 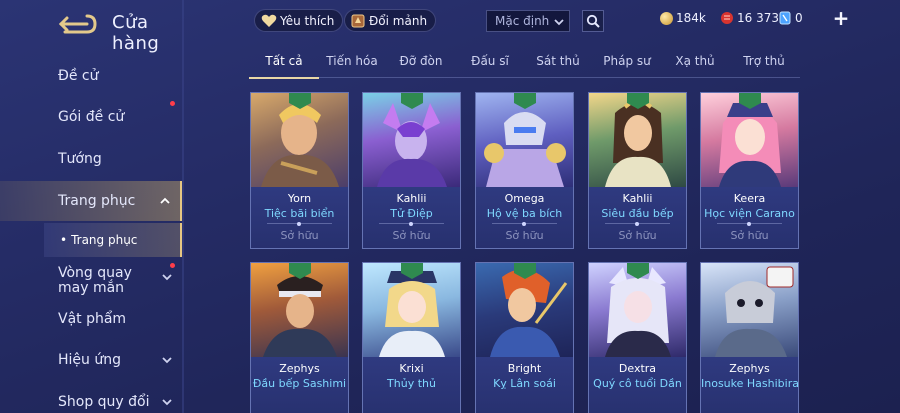 I want to click on skin-name: Siêu đầu bếp, so click(x=637, y=213).